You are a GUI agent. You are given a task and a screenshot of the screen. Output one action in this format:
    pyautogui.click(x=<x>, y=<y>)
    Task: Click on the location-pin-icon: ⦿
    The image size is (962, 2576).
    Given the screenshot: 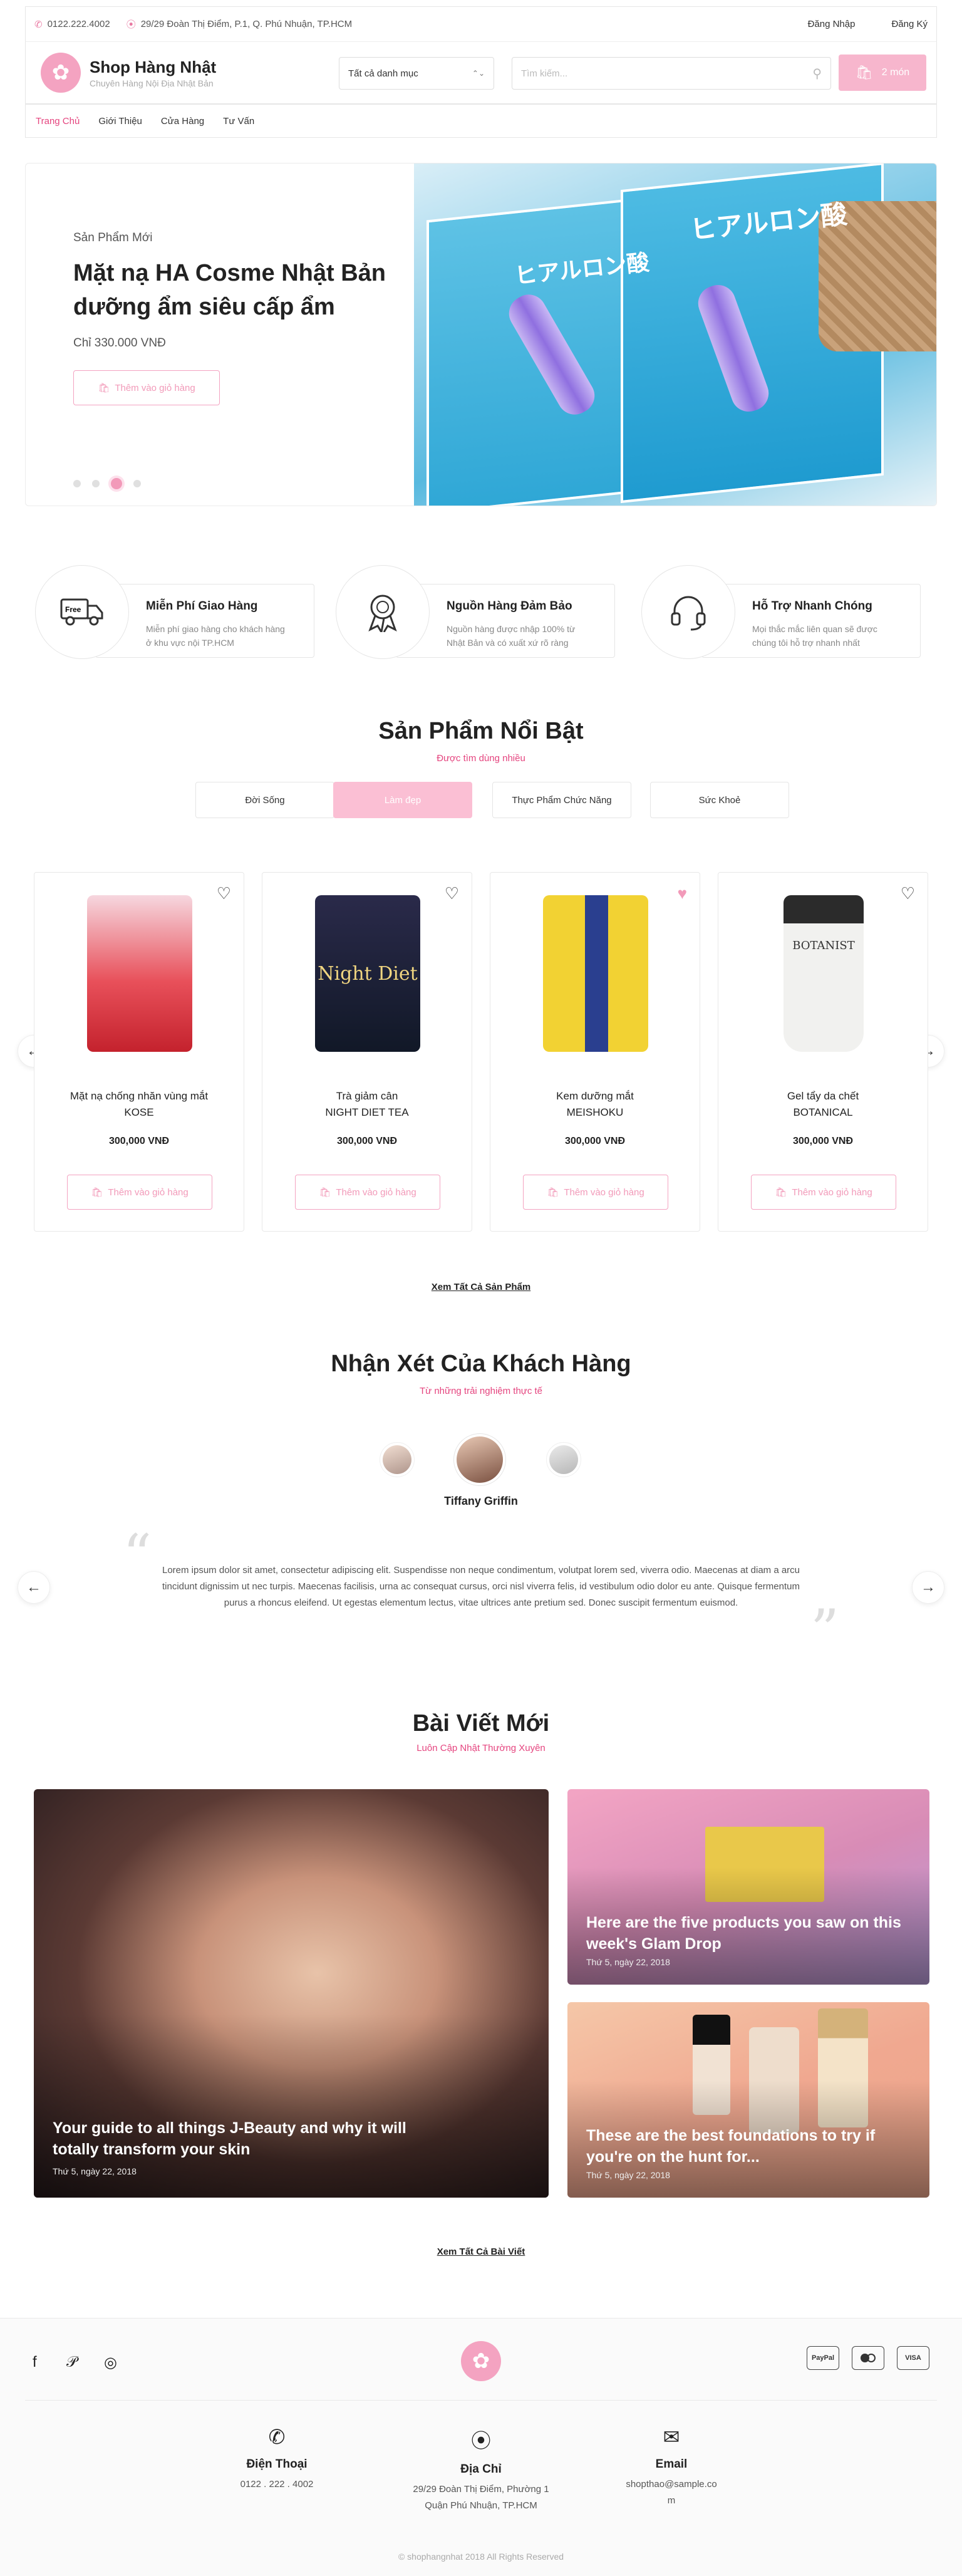 What is the action you would take?
    pyautogui.click(x=131, y=24)
    